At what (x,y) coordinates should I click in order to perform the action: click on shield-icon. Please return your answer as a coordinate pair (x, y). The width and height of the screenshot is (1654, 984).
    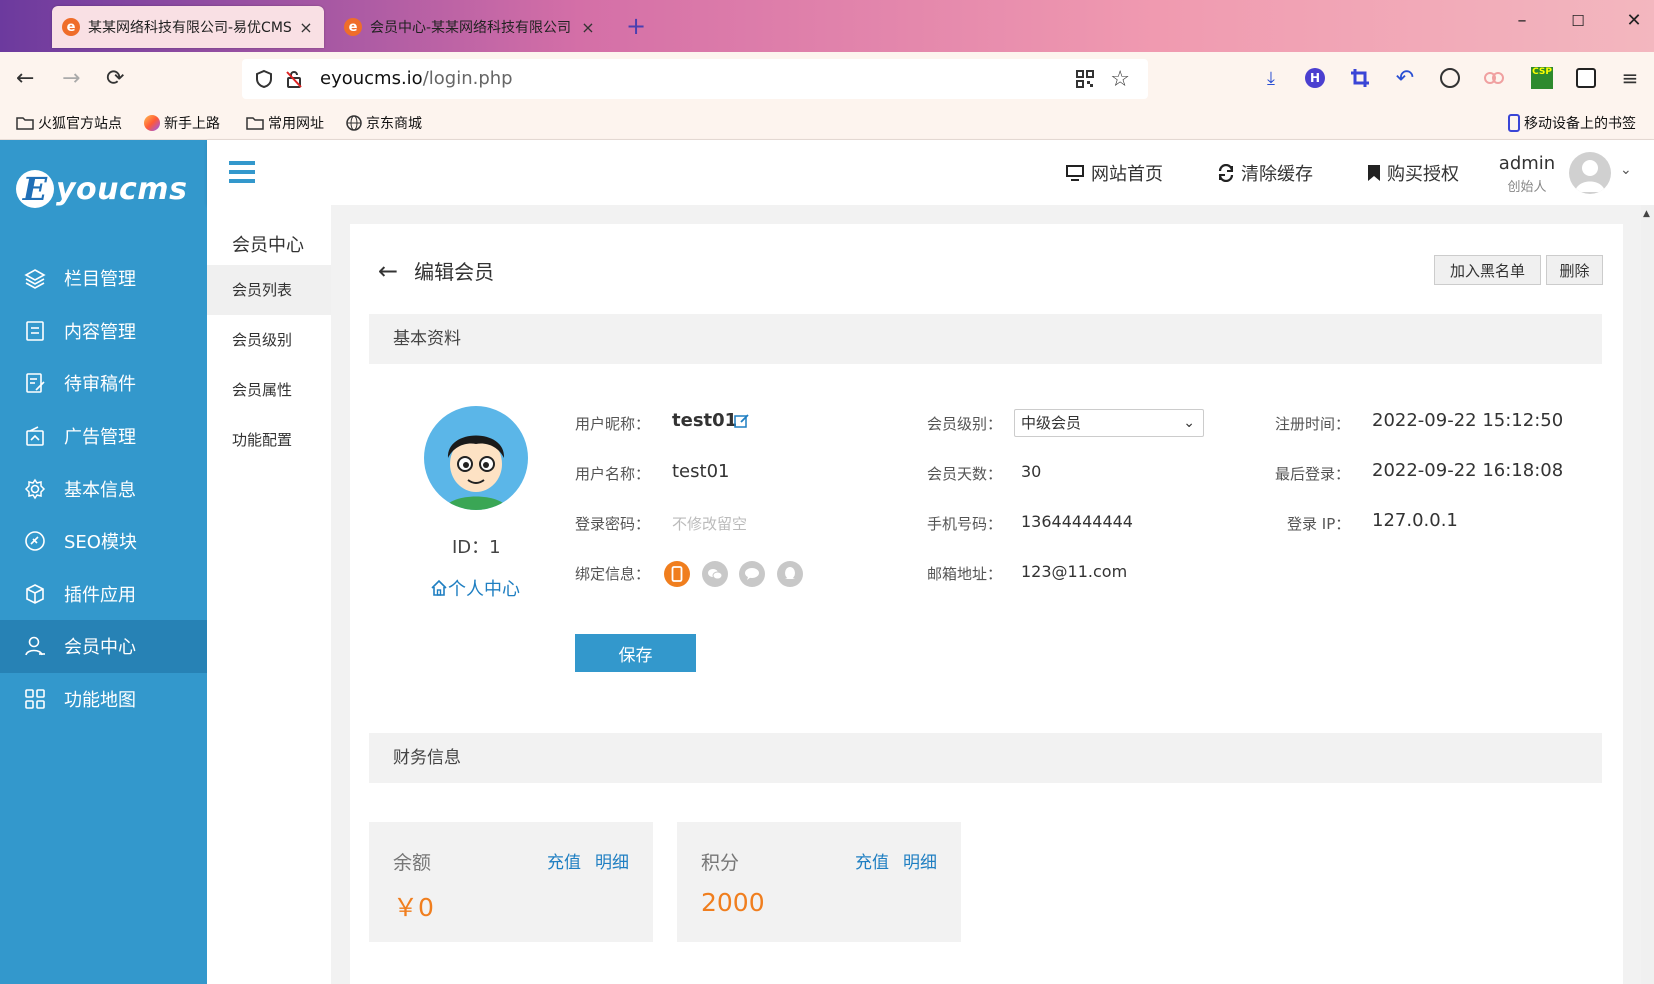
    Looking at the image, I should click on (264, 81).